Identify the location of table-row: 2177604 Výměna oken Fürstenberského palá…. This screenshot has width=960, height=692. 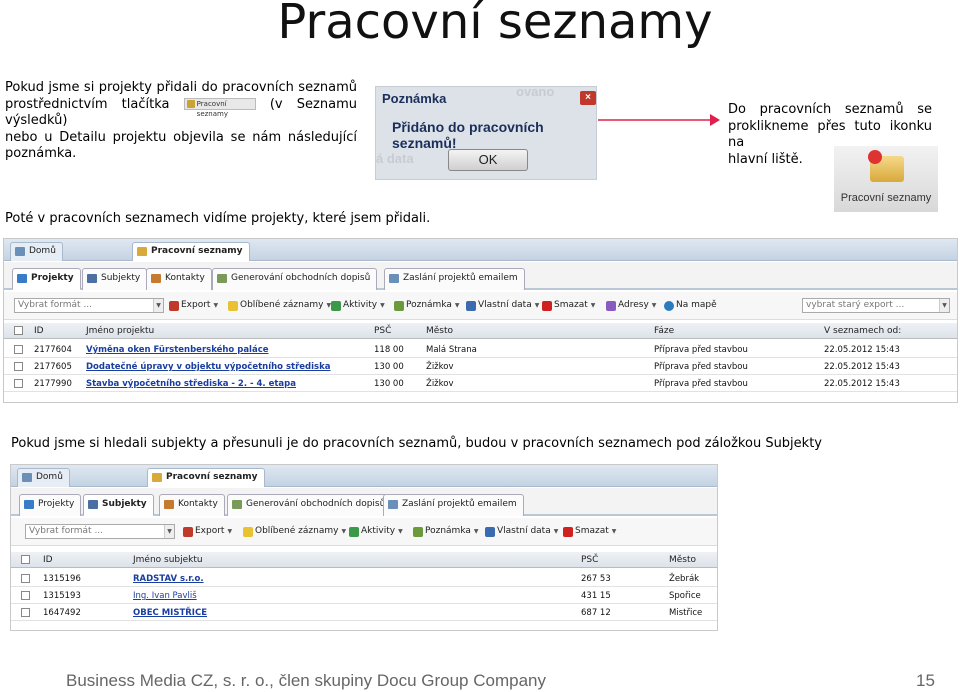
(480, 349).